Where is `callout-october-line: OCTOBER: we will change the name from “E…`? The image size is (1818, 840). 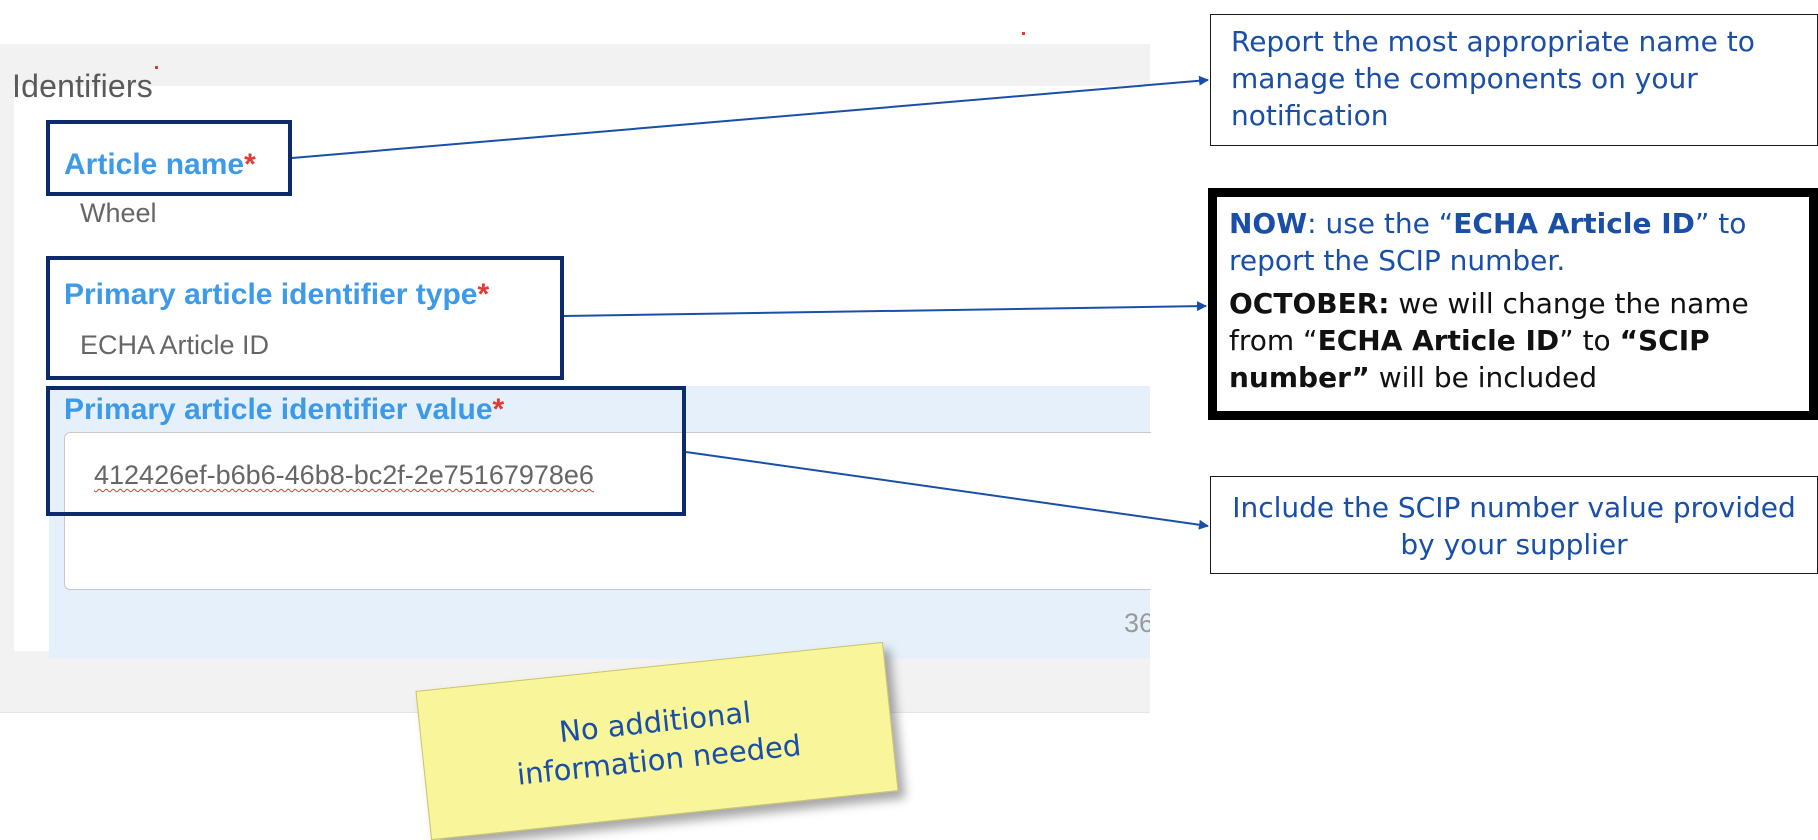
callout-october-line: OCTOBER: we will change the name from “E… is located at coordinates (1519, 340).